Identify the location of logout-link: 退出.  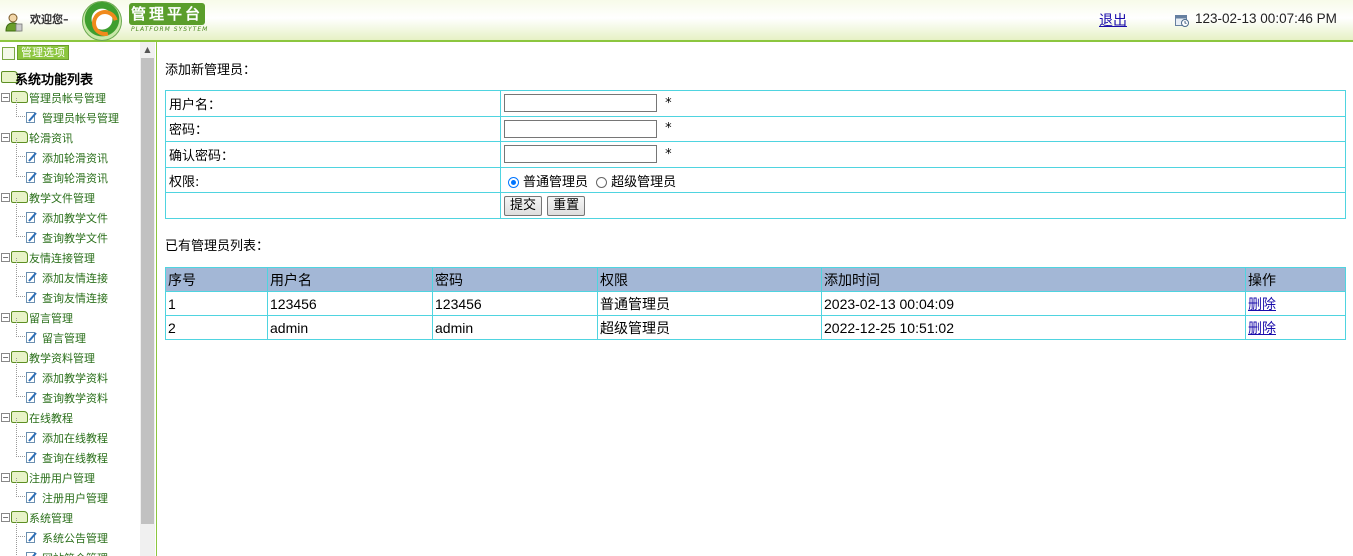
(1113, 20).